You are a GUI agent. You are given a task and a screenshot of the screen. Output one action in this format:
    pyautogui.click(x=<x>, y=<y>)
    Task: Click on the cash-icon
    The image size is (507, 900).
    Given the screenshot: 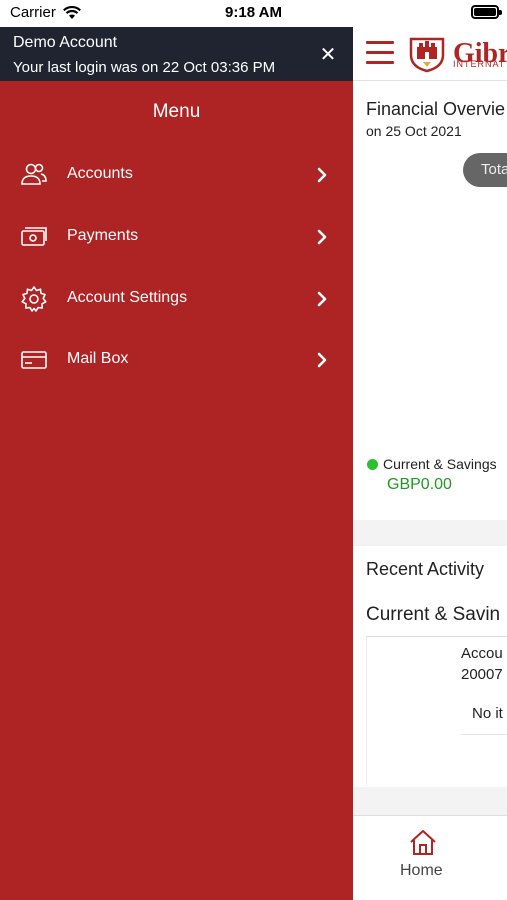 What is the action you would take?
    pyautogui.click(x=34, y=236)
    